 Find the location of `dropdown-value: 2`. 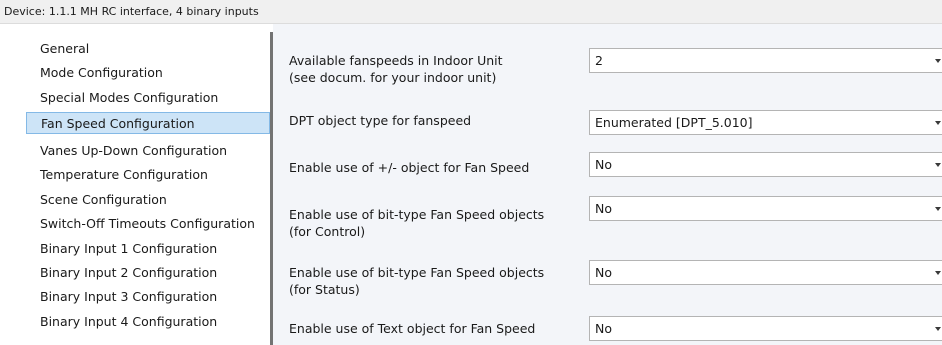

dropdown-value: 2 is located at coordinates (599, 60).